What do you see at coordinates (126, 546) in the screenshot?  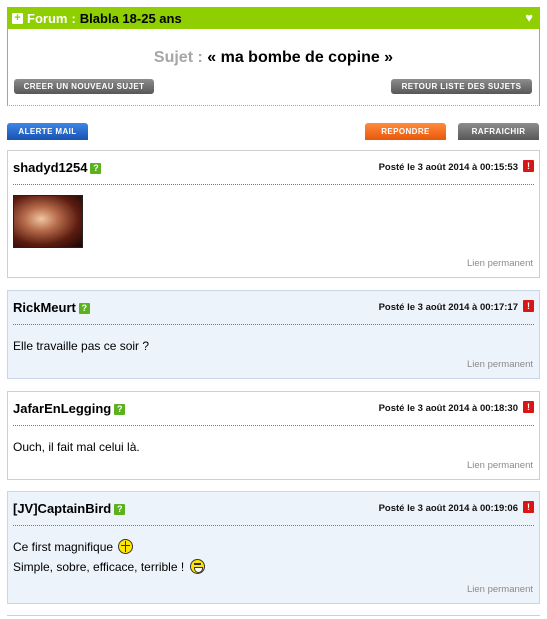 I see `smiley-cross-icon` at bounding box center [126, 546].